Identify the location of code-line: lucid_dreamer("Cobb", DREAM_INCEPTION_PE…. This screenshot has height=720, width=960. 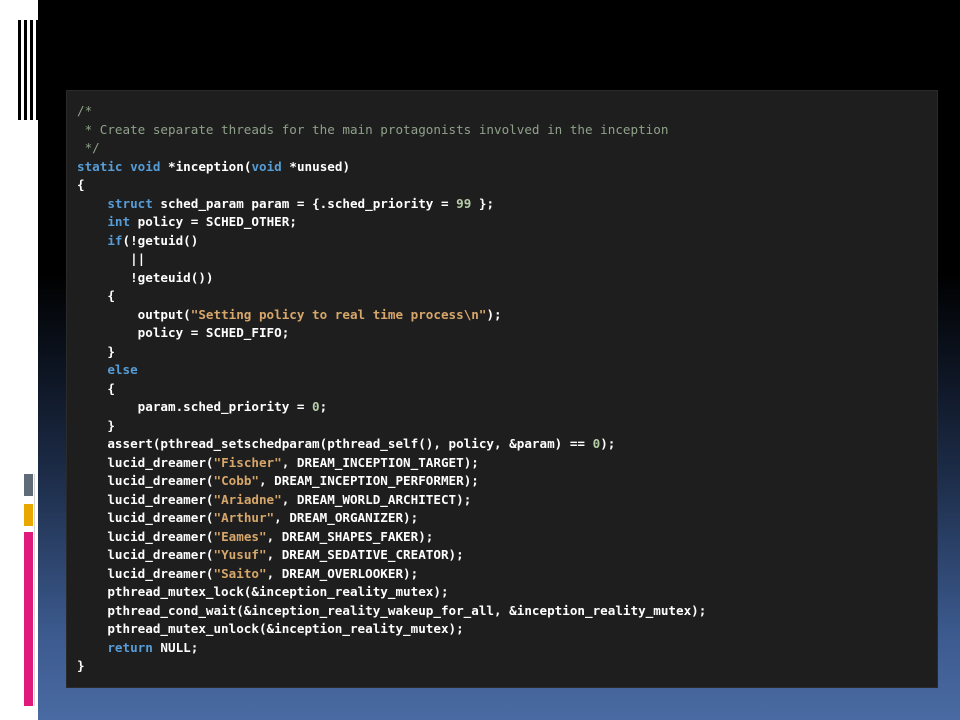
(502, 481).